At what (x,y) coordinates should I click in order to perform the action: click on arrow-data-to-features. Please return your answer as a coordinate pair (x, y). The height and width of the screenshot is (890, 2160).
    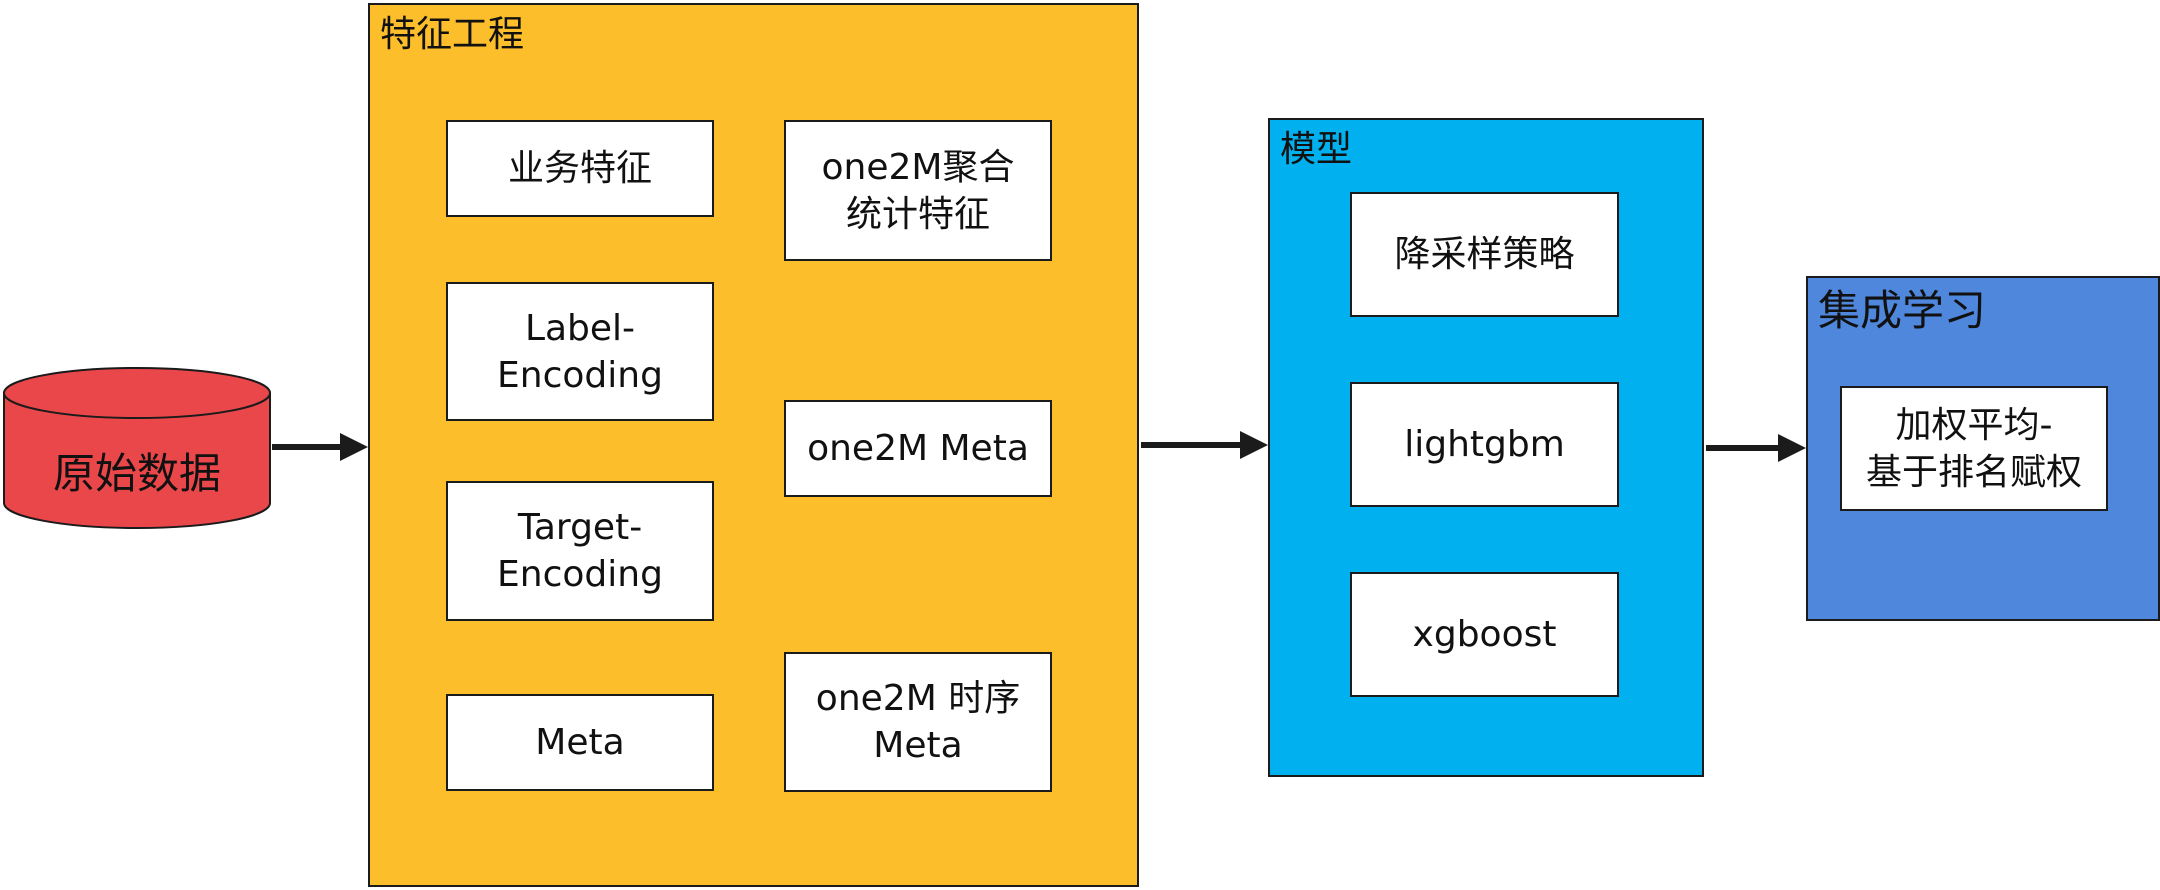
    Looking at the image, I should click on (320, 447).